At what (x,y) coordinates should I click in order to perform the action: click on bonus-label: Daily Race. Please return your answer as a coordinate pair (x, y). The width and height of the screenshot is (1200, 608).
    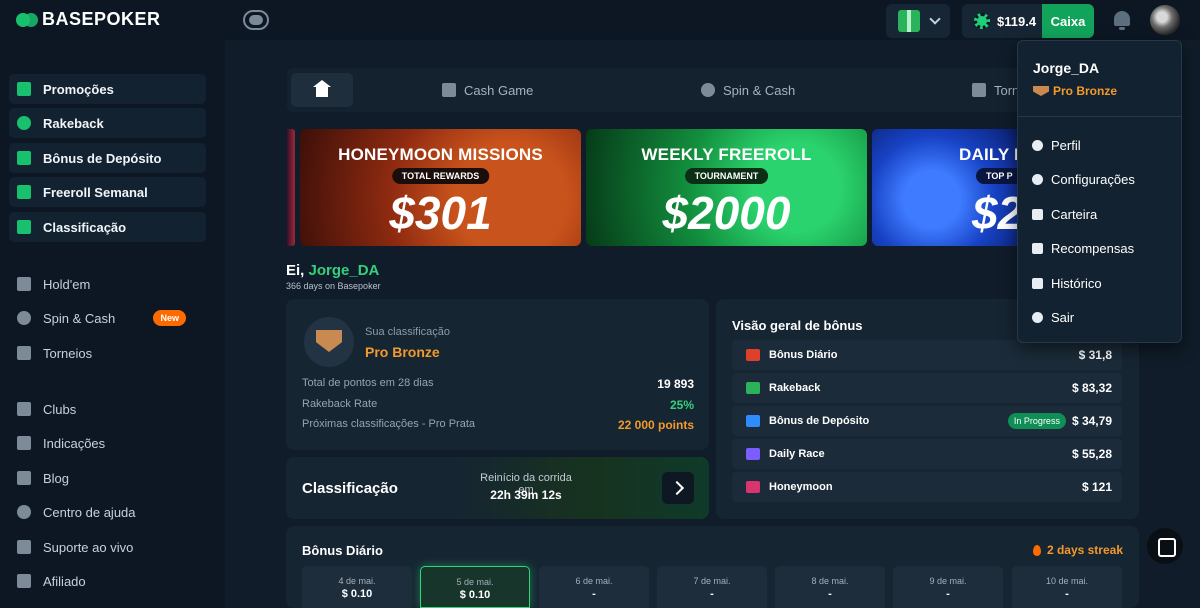
    Looking at the image, I should click on (797, 454).